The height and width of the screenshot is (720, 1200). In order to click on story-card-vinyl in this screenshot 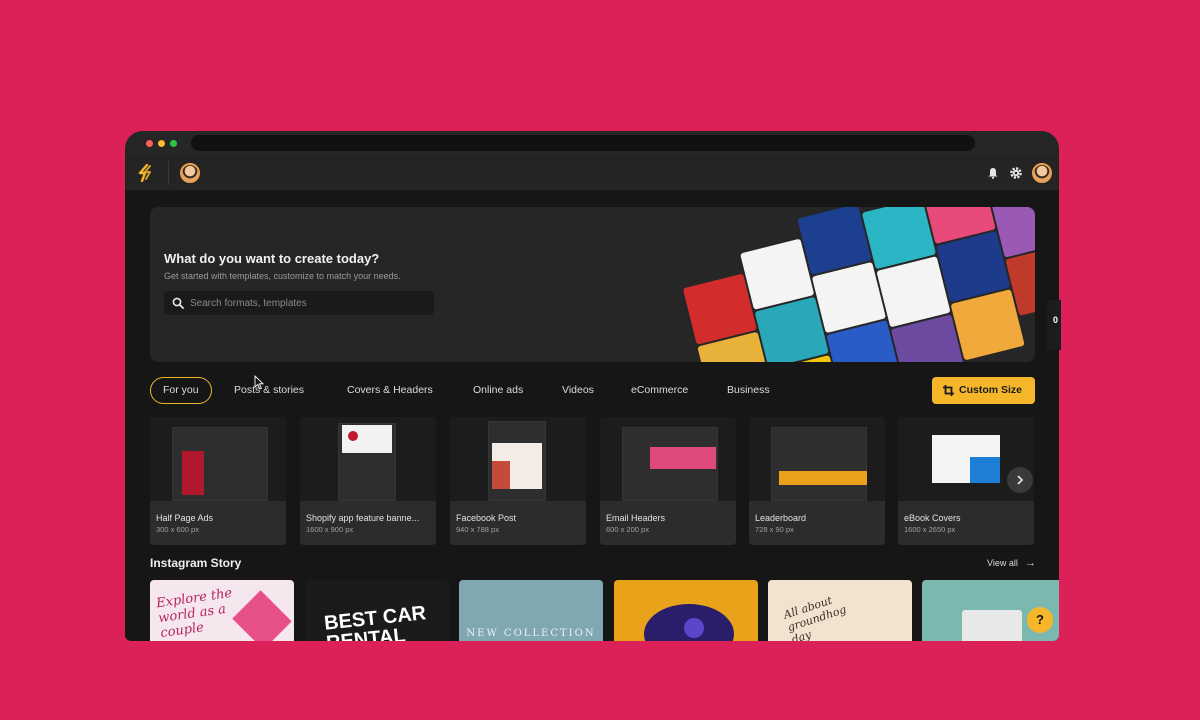, I will do `click(686, 610)`.